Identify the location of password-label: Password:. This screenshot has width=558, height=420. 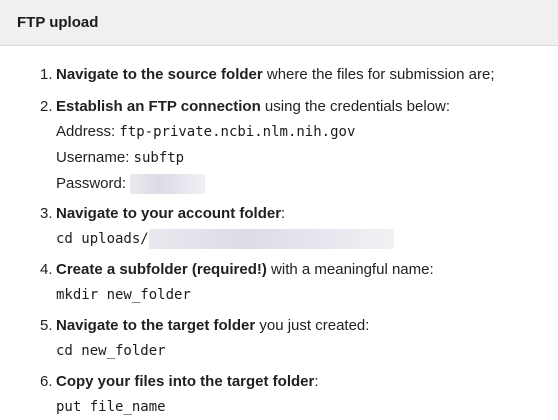
(91, 183).